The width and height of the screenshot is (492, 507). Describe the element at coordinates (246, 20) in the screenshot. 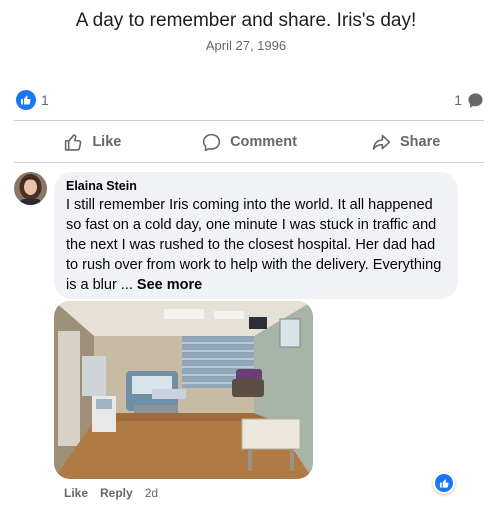

I see `post-title: A day to remember and share. Iris's day!` at that location.